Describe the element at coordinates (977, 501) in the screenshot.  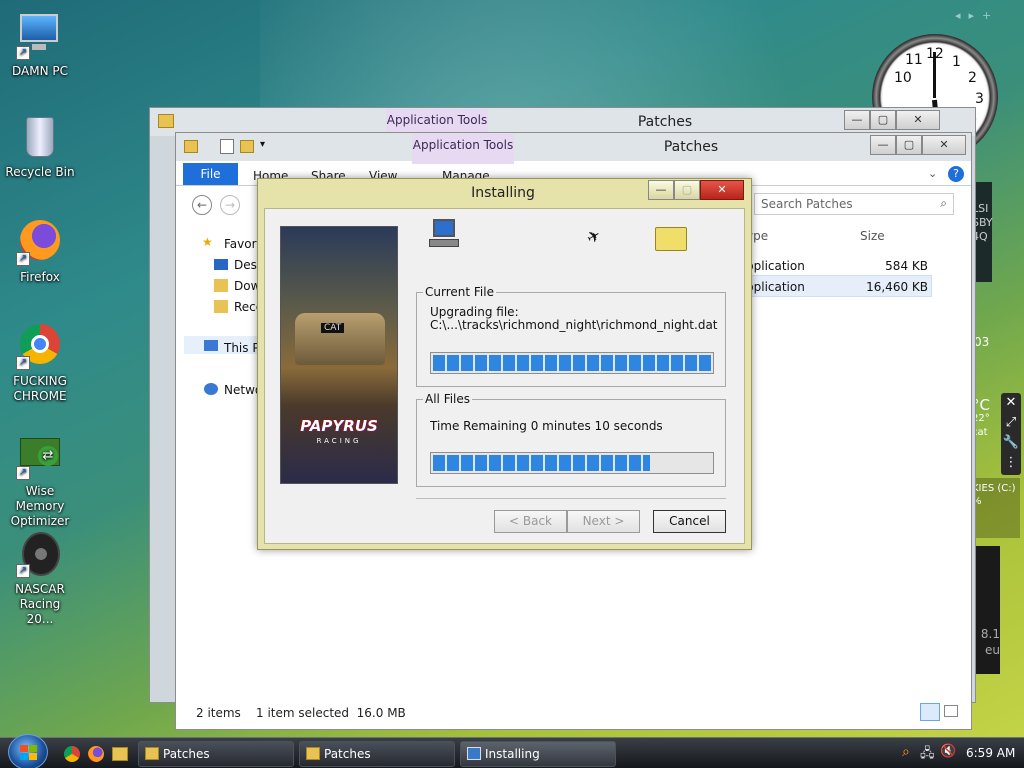
I see `drive-percent: %` at that location.